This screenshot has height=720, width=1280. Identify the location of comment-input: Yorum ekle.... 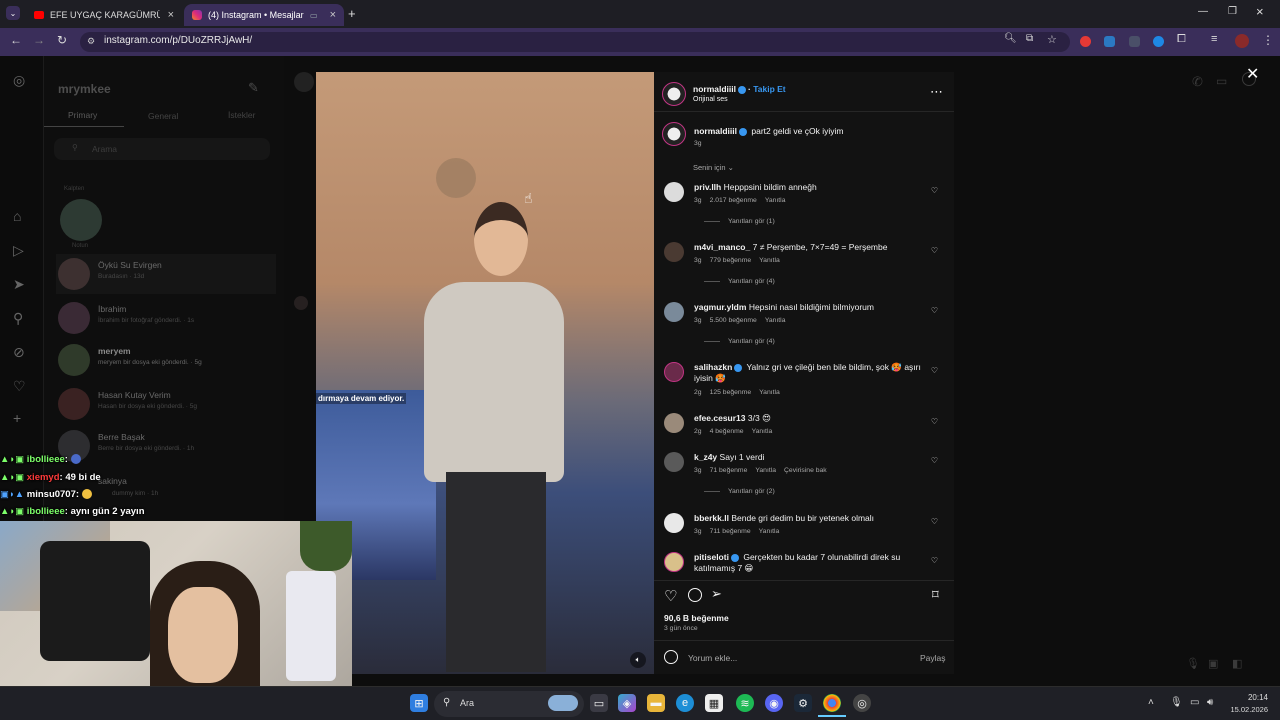
(712, 658).